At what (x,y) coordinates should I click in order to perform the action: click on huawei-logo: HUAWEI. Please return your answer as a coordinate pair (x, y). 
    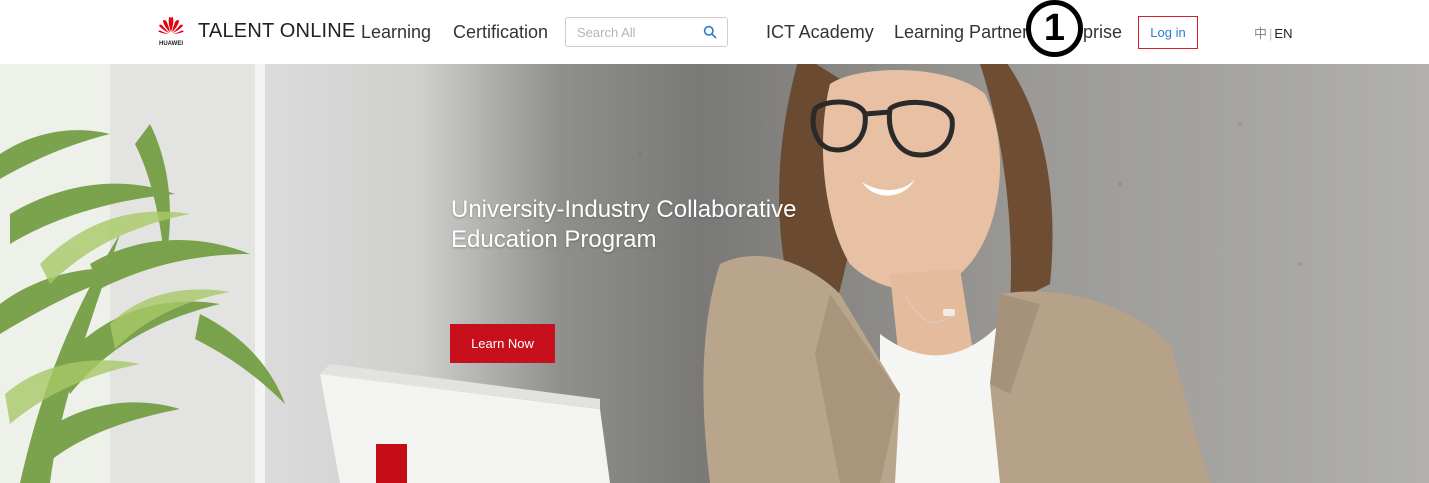
    Looking at the image, I should click on (171, 31).